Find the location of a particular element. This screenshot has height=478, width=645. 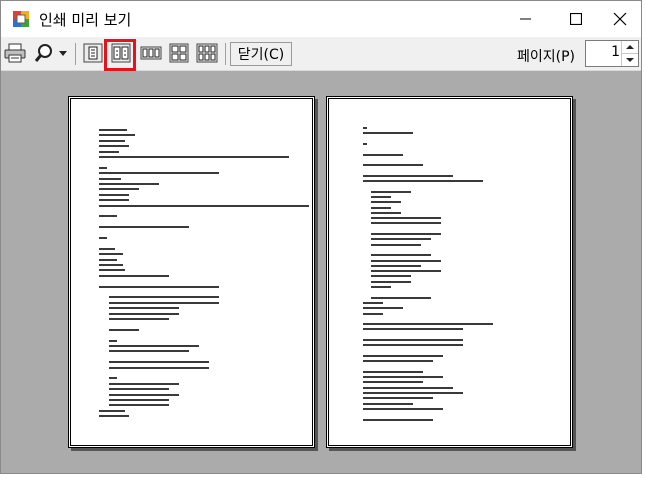

one-page-button is located at coordinates (93, 53).